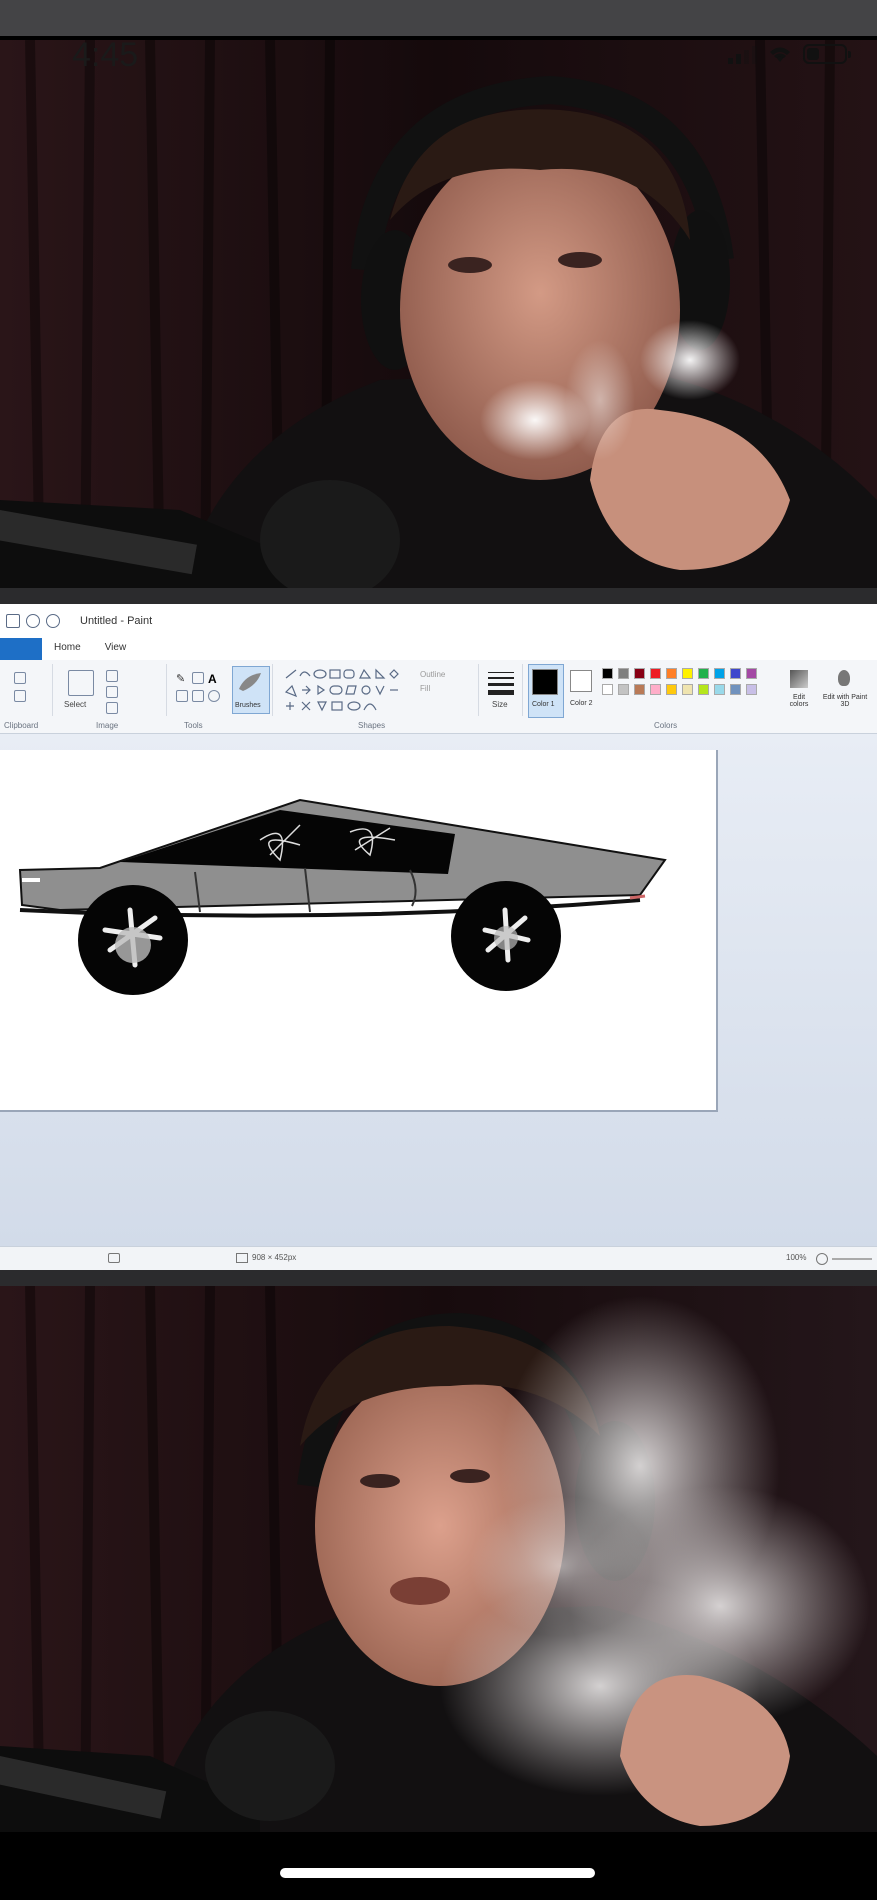 The image size is (877, 1900). What do you see at coordinates (502, 690) in the screenshot?
I see `size-button: Size` at bounding box center [502, 690].